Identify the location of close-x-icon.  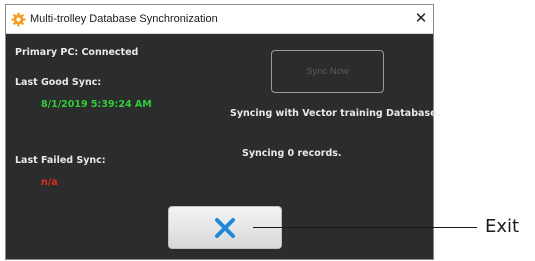
(225, 228).